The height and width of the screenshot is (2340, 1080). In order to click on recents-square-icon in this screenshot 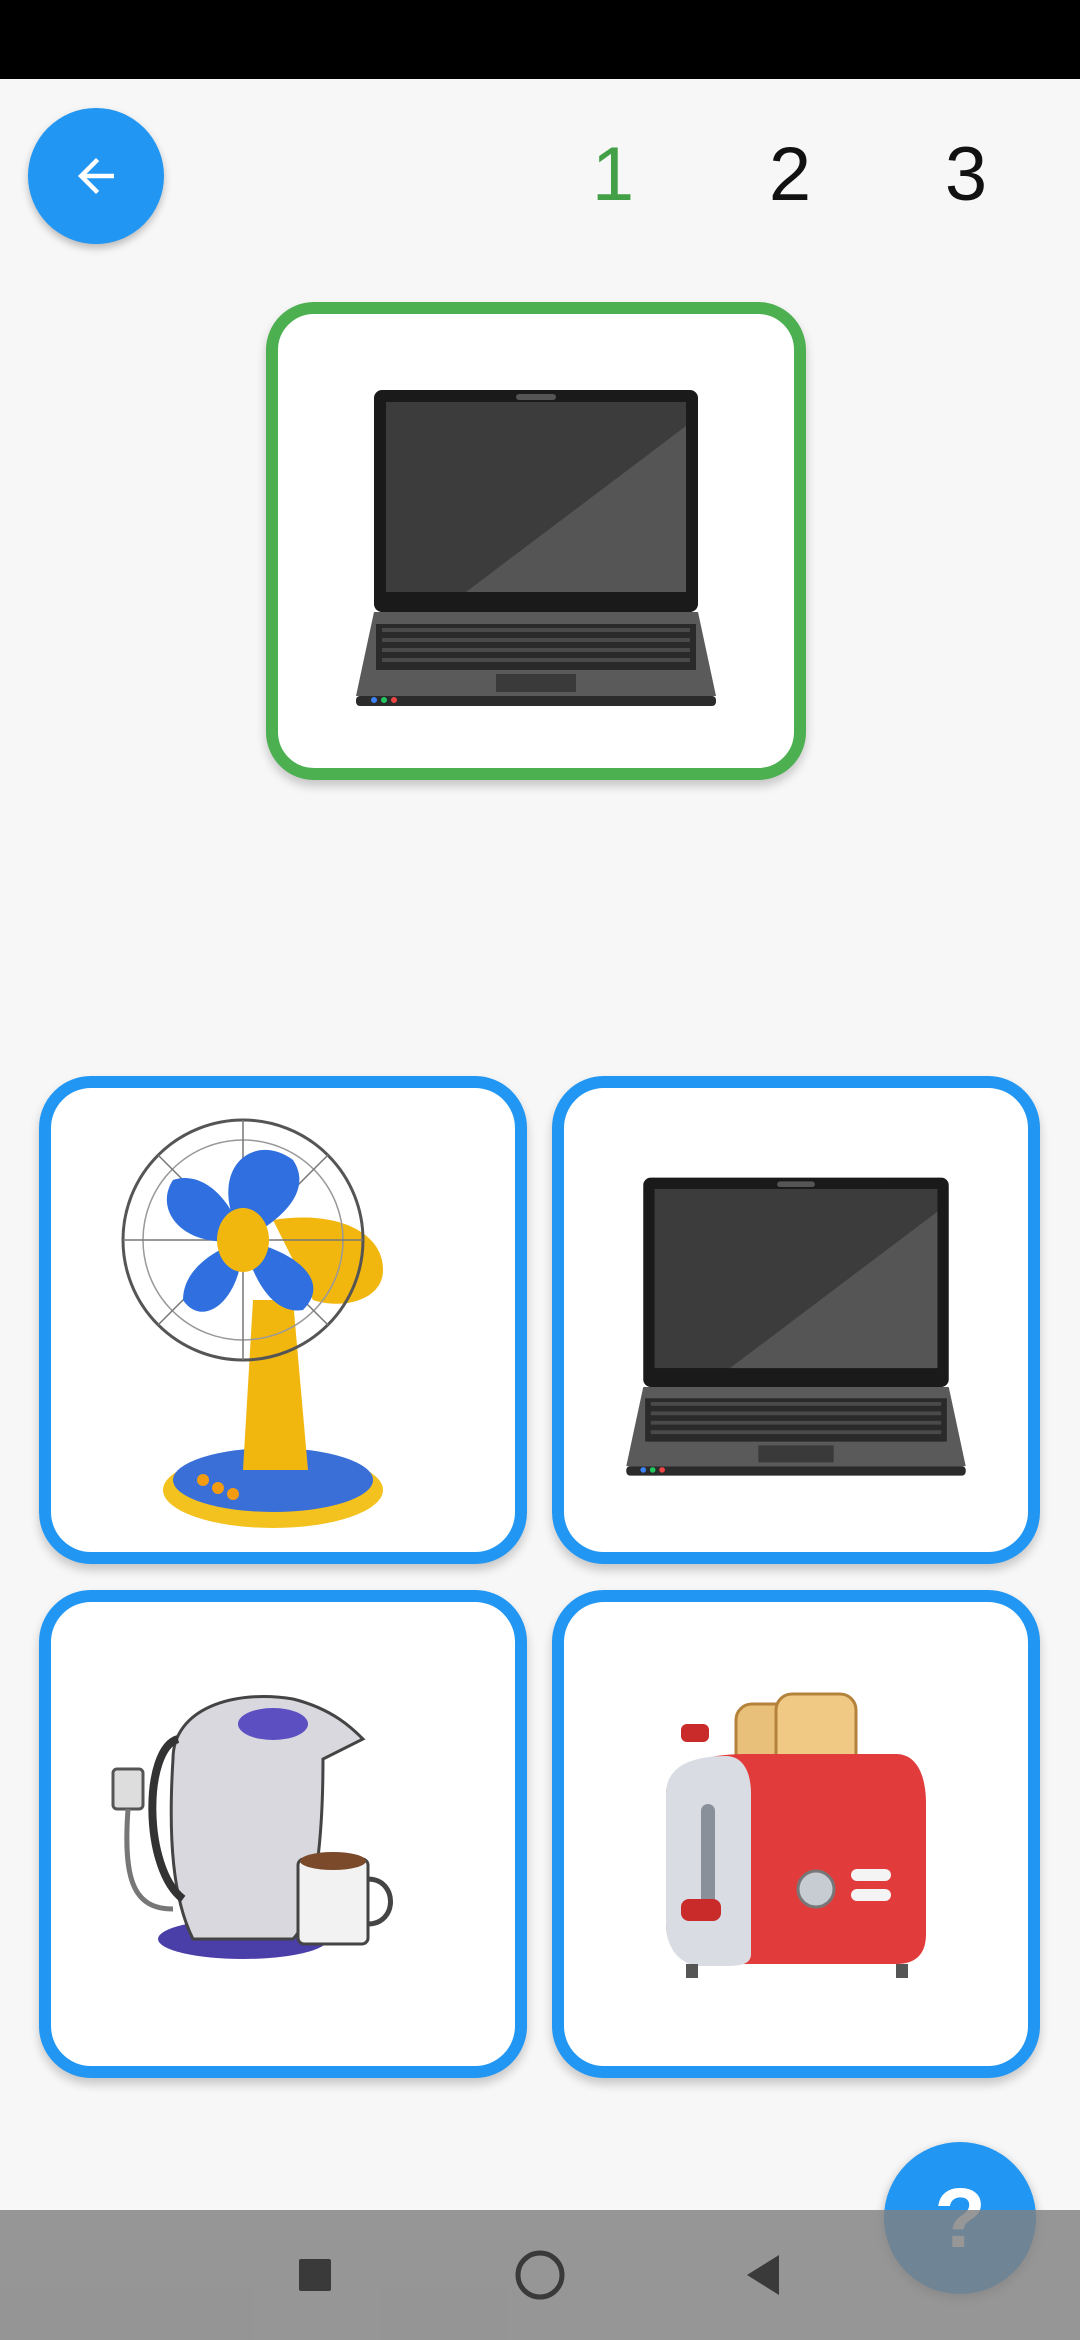, I will do `click(315, 2275)`.